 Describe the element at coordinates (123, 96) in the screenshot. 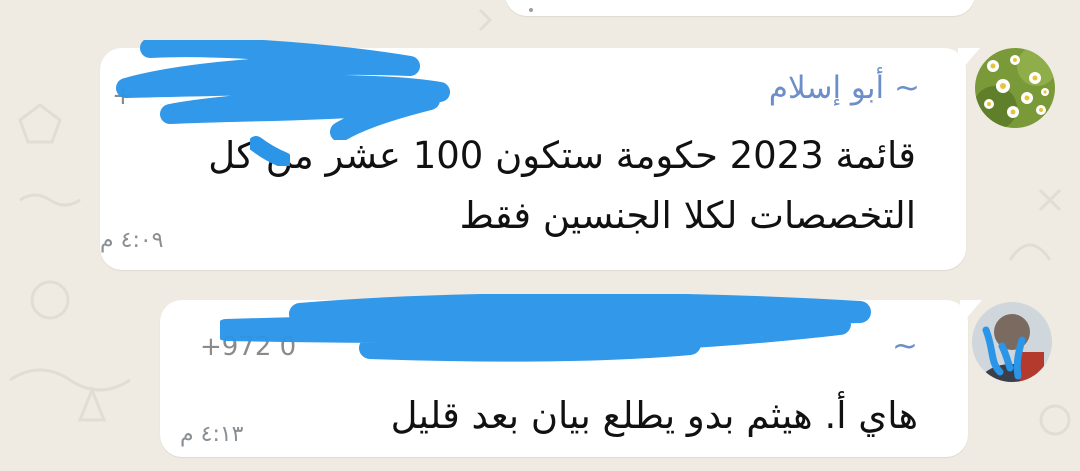

I see `sender-phone: +` at that location.